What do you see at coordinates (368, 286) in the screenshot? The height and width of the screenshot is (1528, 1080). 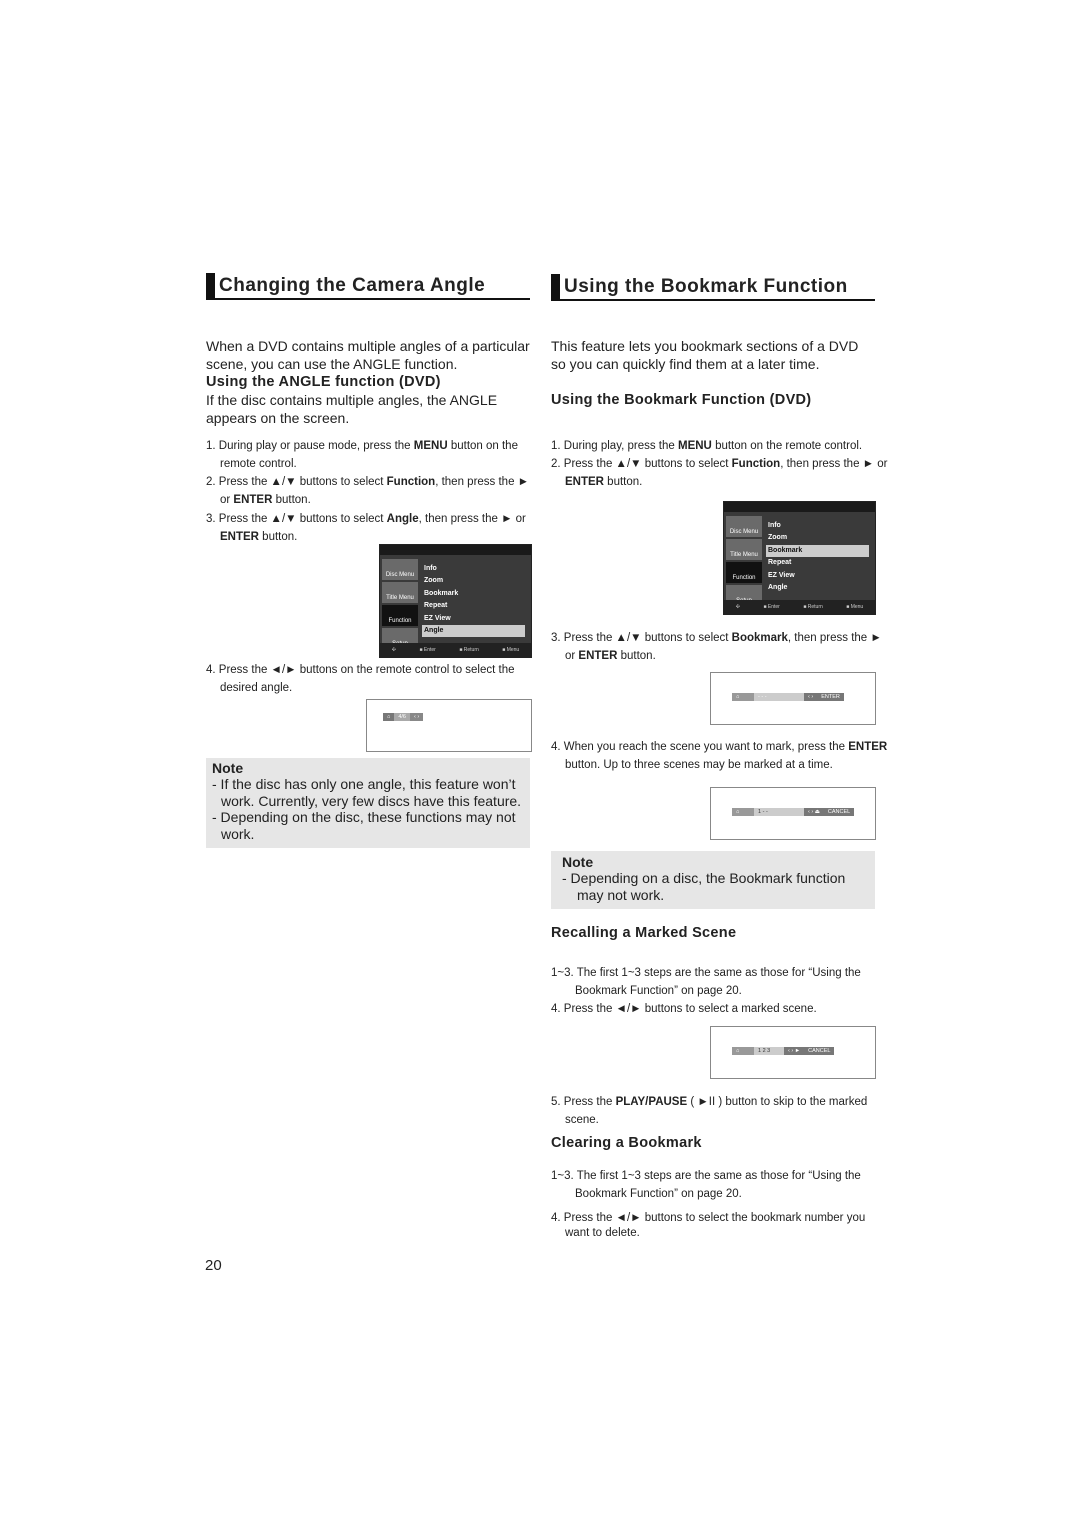 I see `section-title-camera-angle: Changing the Camera Angle` at bounding box center [368, 286].